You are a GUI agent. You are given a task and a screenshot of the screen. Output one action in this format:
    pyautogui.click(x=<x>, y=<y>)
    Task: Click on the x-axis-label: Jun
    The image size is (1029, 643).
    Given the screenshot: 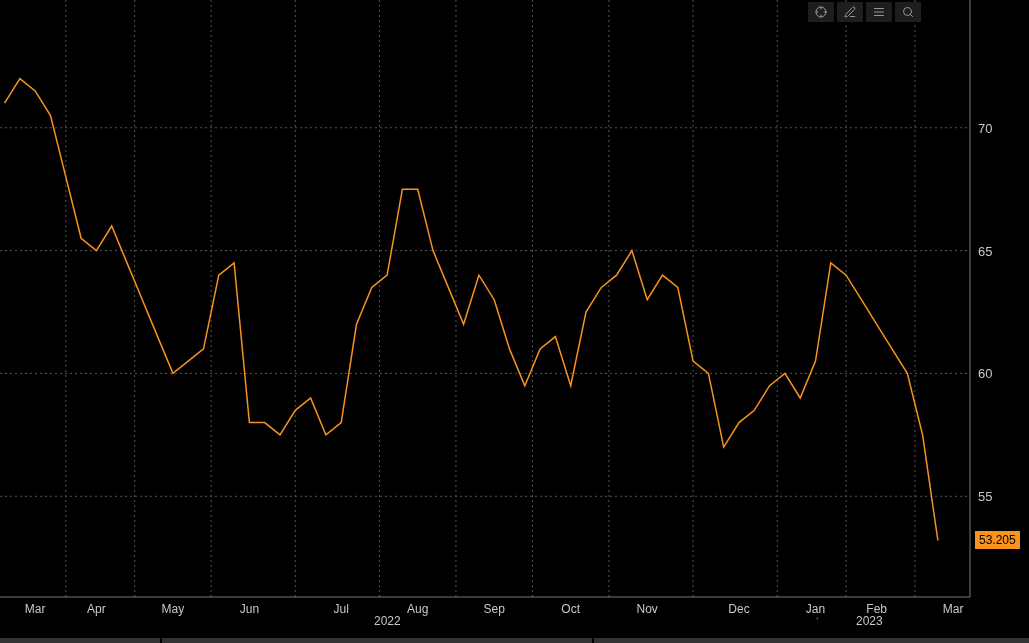 What is the action you would take?
    pyautogui.click(x=249, y=609)
    